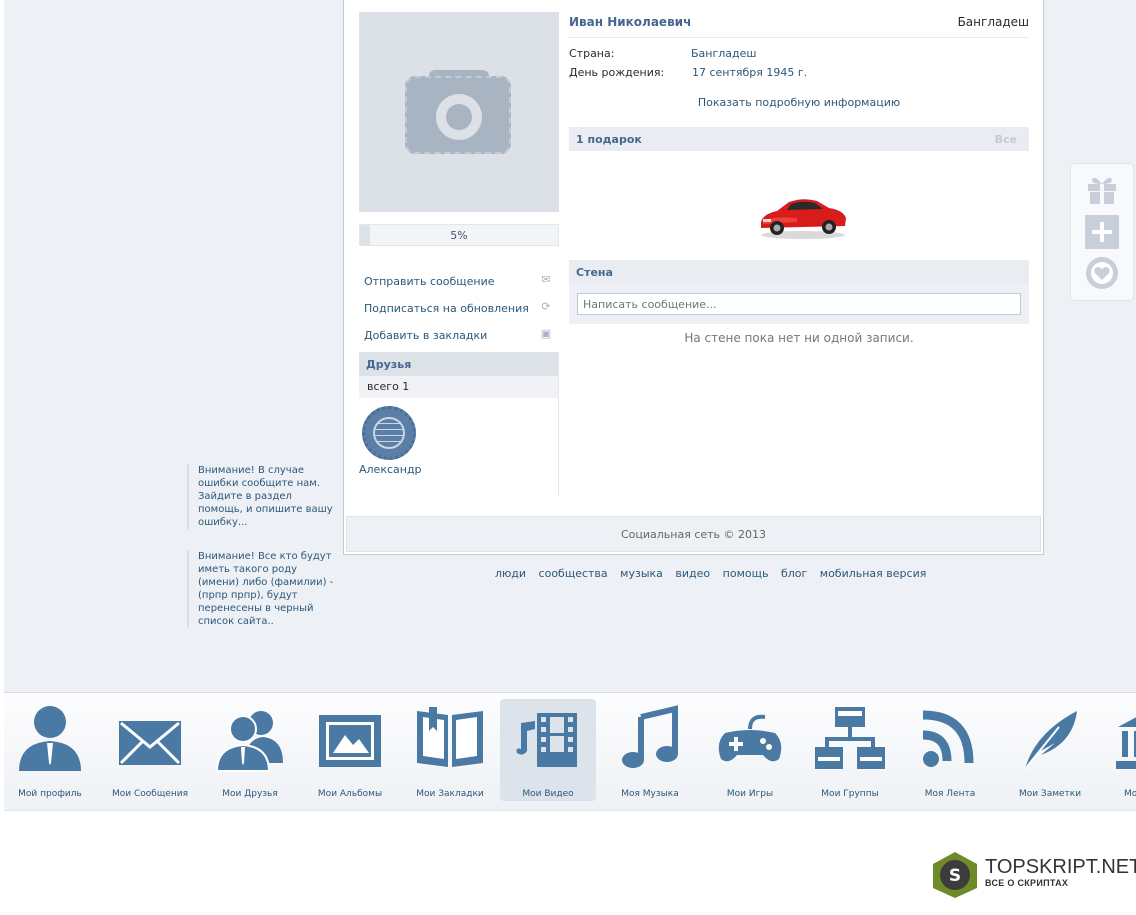 This screenshot has height=915, width=1136. What do you see at coordinates (873, 573) in the screenshot?
I see `footer-link-mobile: мобильная версия` at bounding box center [873, 573].